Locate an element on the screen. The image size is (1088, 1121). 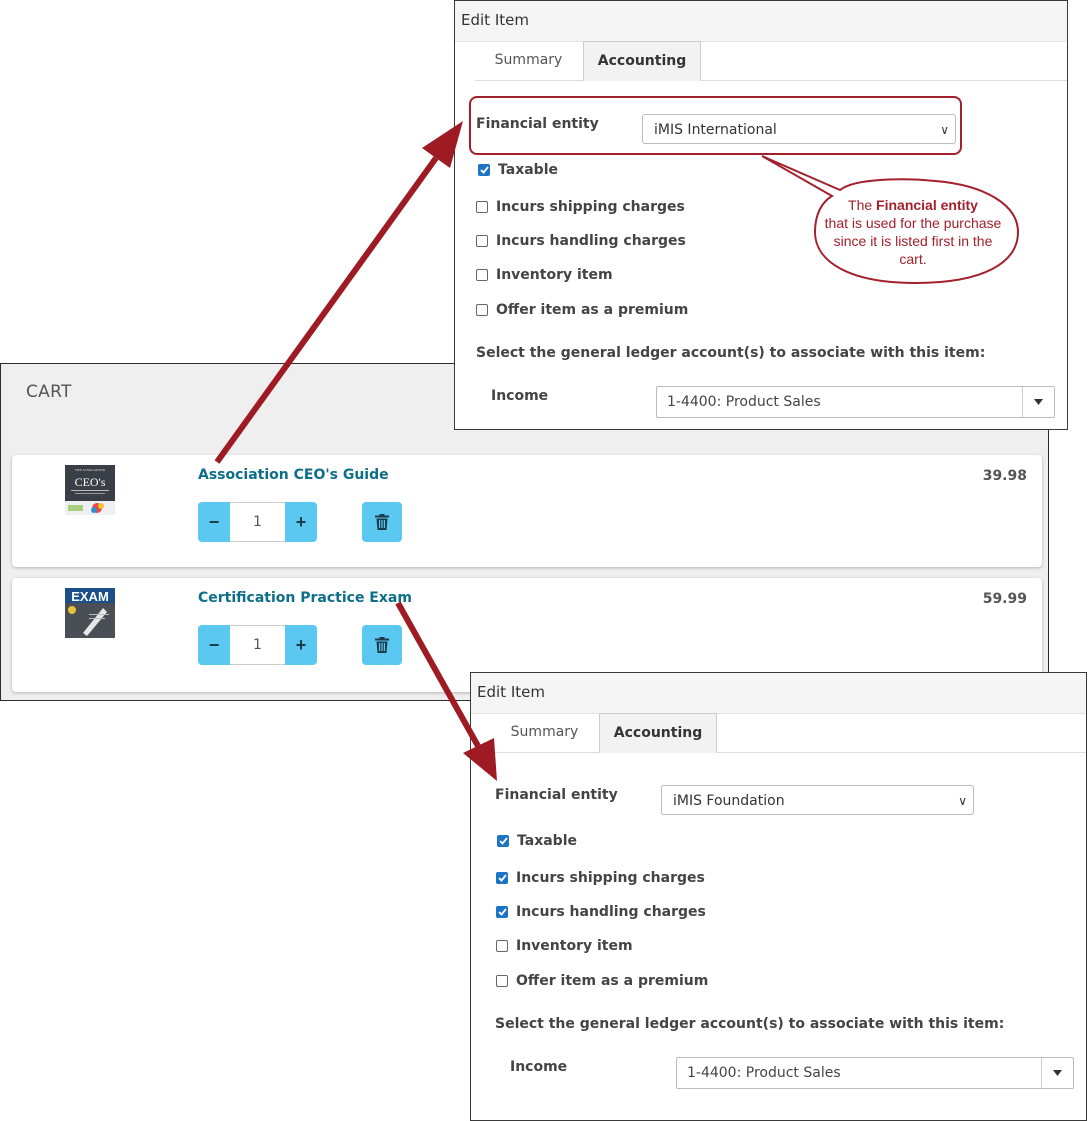
financial-entity-select: iMIS Foundation ∨ is located at coordinates (817, 800).